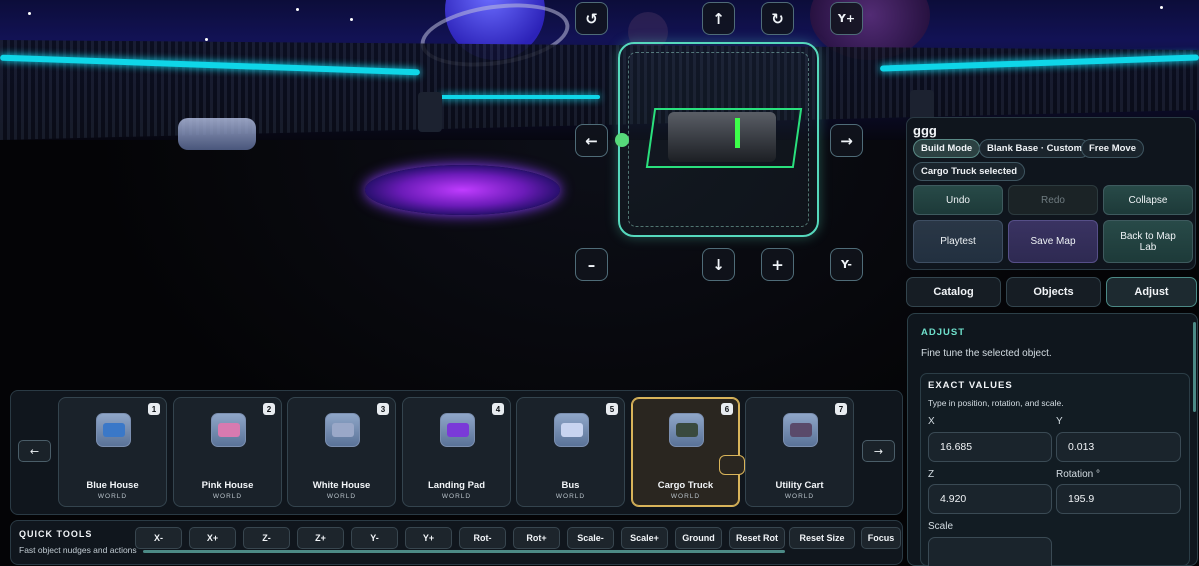  I want to click on quick-tool-button: Reset Rot, so click(757, 538).